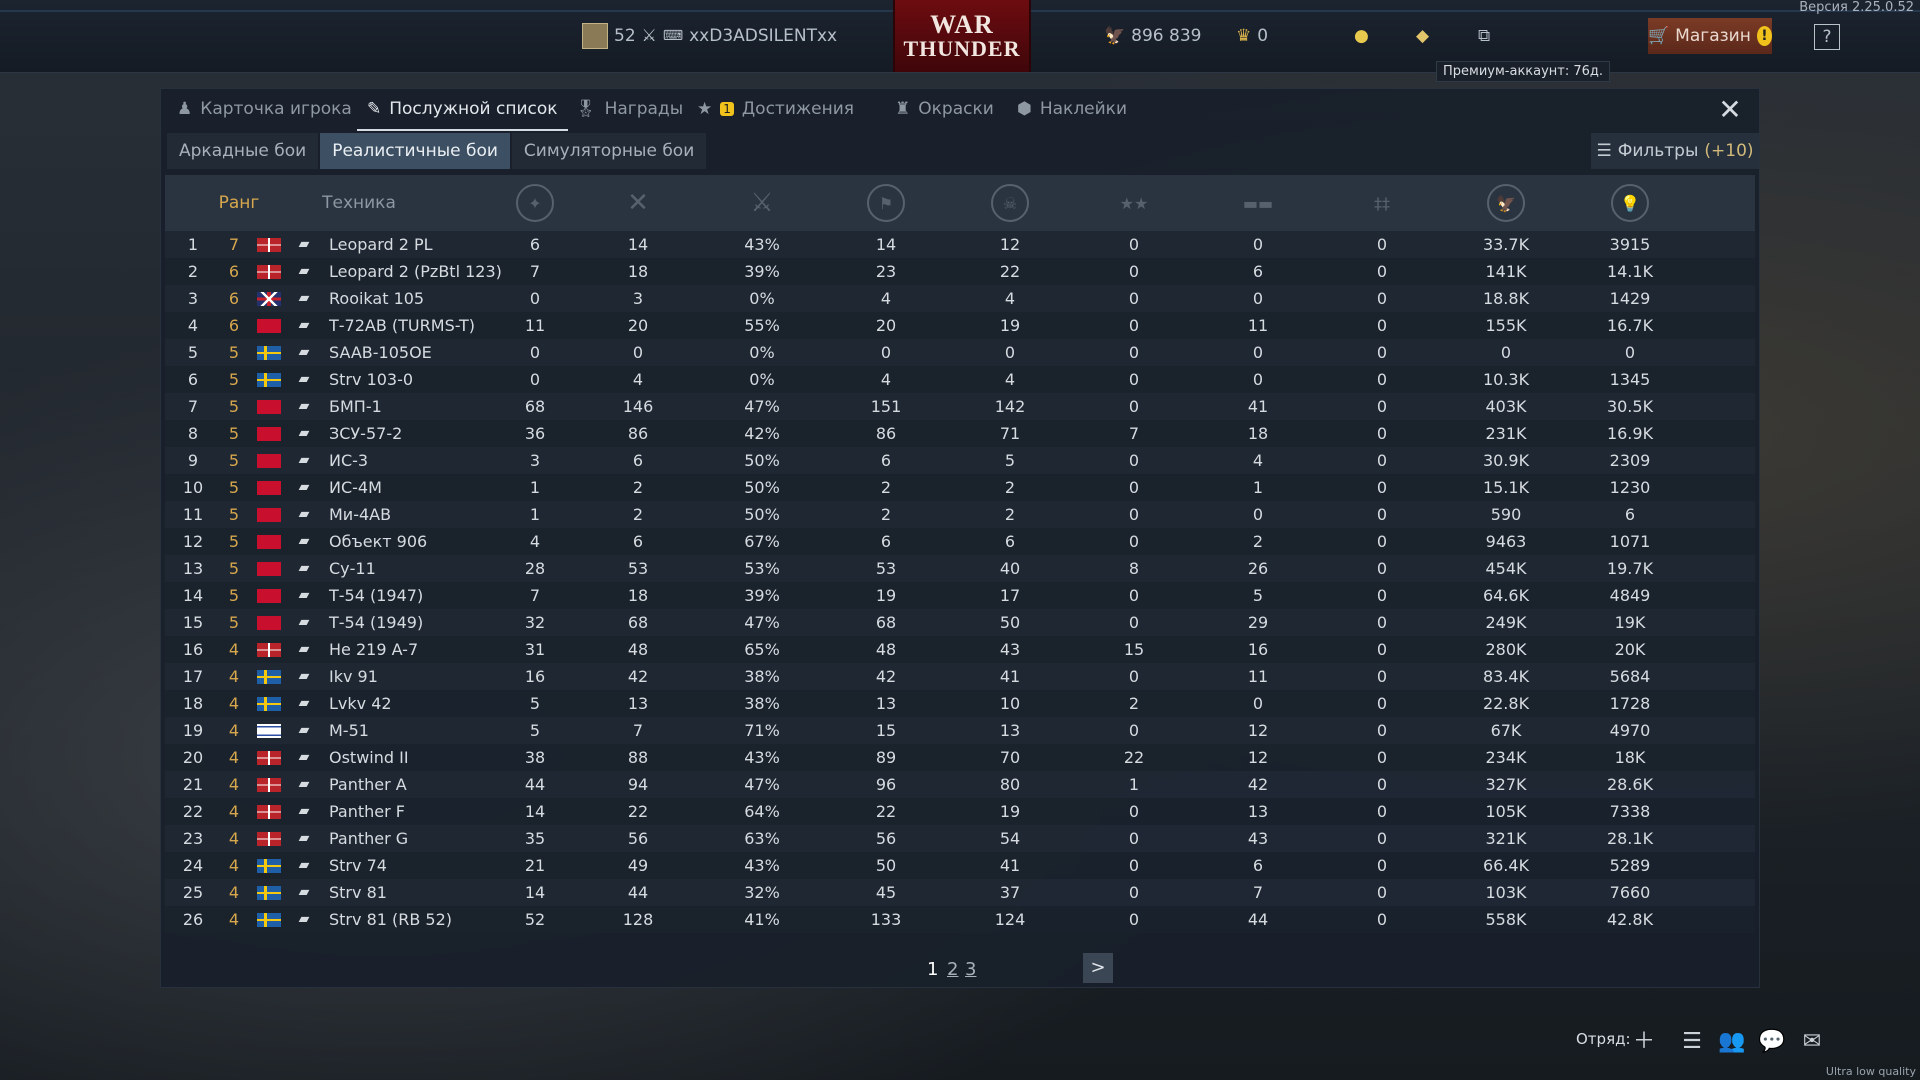 This screenshot has height=1080, width=1920. What do you see at coordinates (629, 109) in the screenshot?
I see `tab-awards: 🎖 Награды` at bounding box center [629, 109].